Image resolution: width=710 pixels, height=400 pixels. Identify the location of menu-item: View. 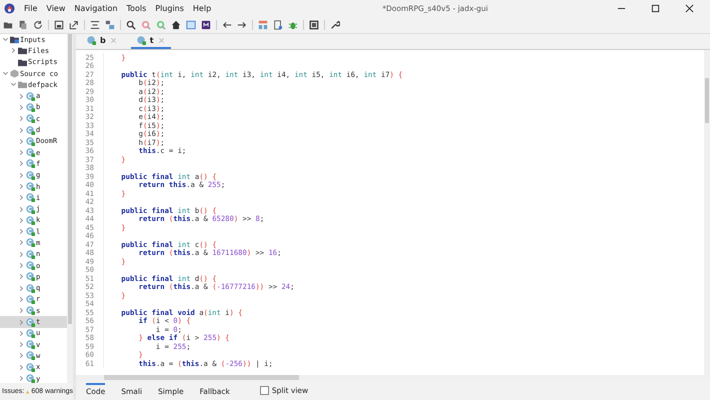
(56, 8).